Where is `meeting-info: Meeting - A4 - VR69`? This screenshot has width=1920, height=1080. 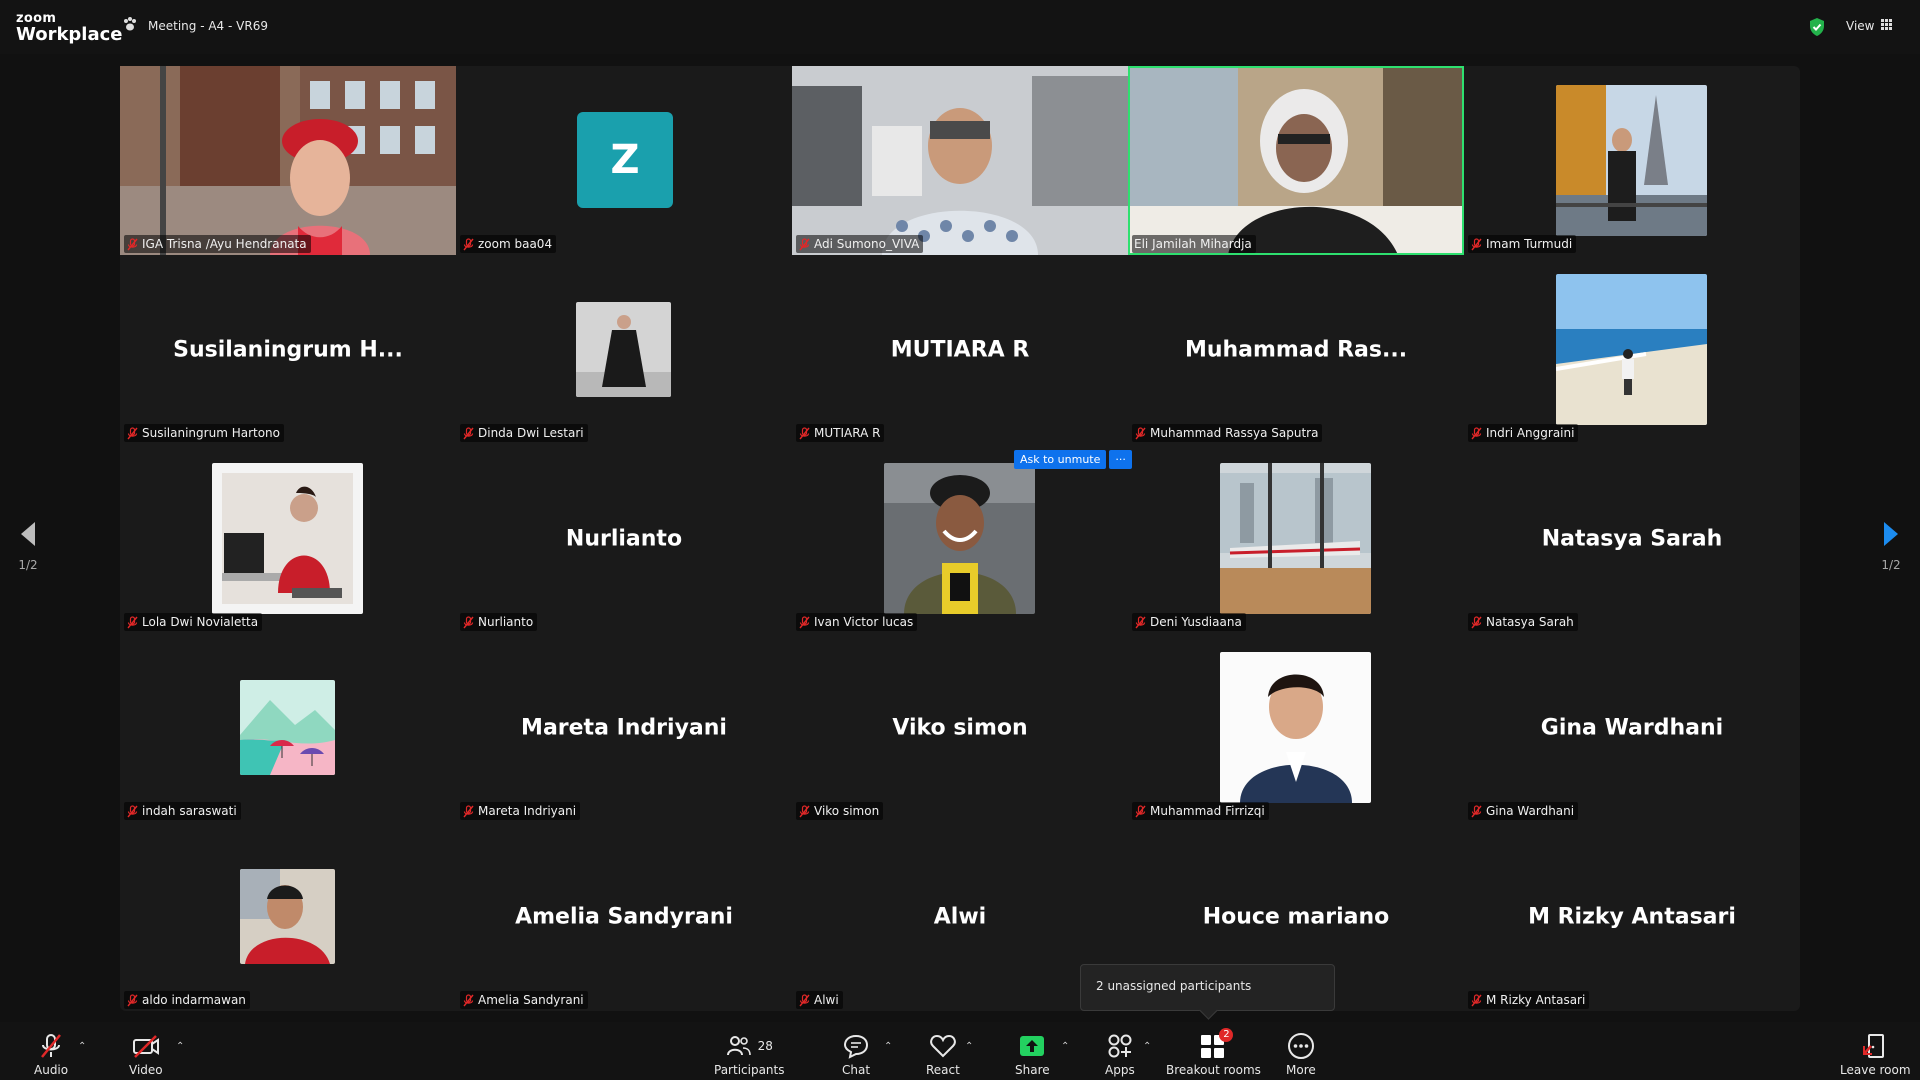
meeting-info: Meeting - A4 - VR69 is located at coordinates (195, 25).